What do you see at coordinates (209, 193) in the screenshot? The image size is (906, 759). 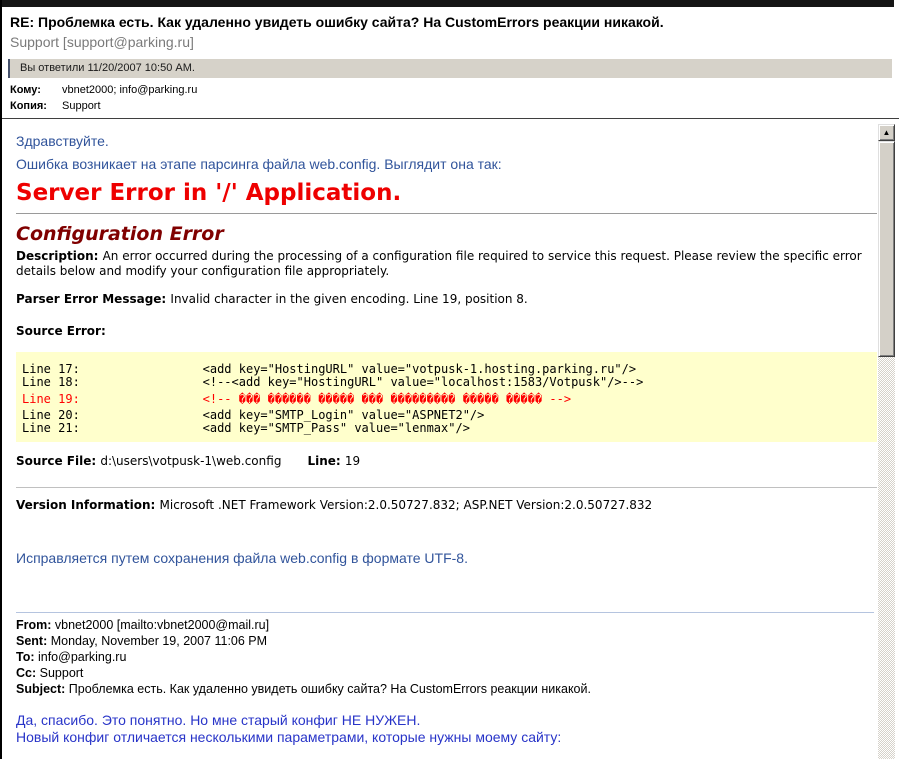 I see `server-error-heading: Server Error in '/' Application.` at bounding box center [209, 193].